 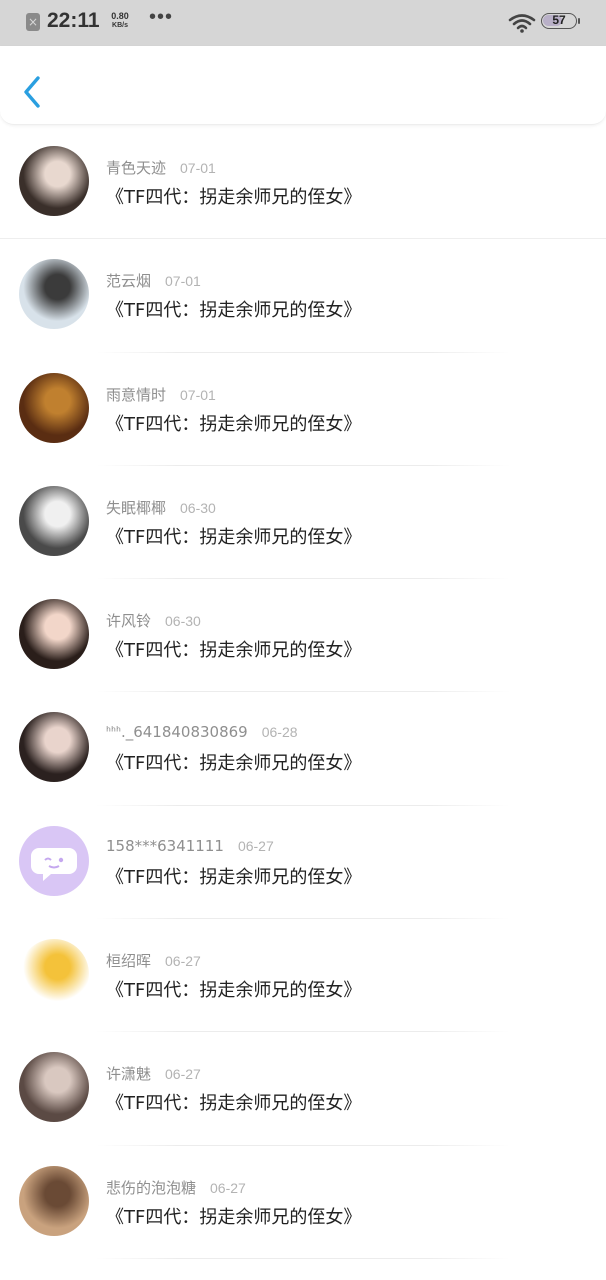 What do you see at coordinates (136, 507) in the screenshot?
I see `author-name-text: 失眠椰椰` at bounding box center [136, 507].